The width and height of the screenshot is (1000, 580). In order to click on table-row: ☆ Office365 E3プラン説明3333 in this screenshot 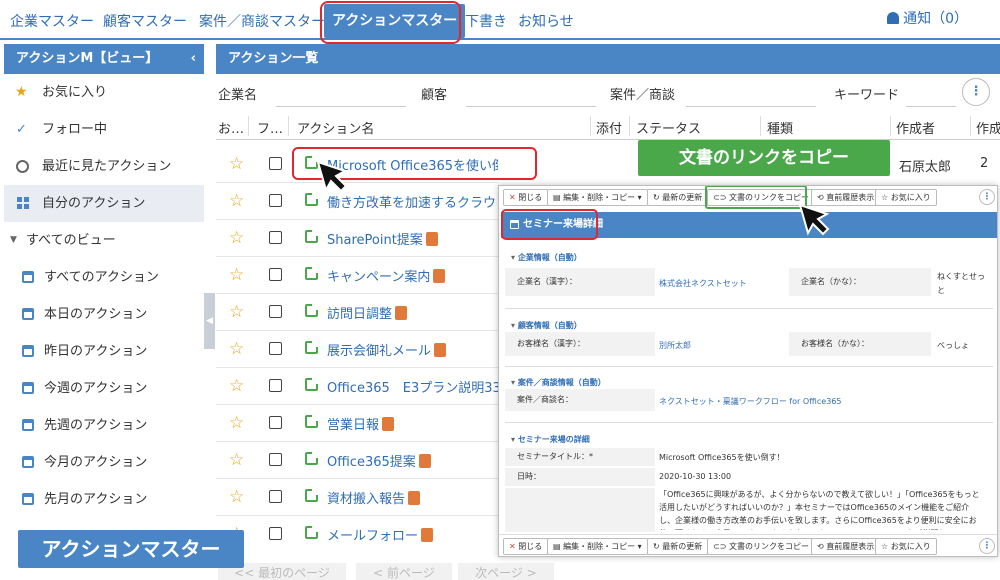, I will do `click(357, 386)`.